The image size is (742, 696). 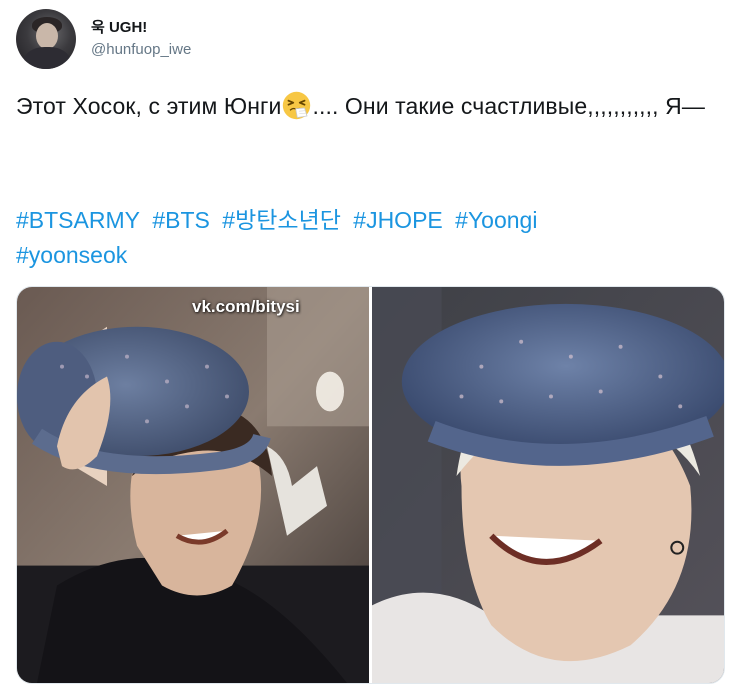 I want to click on user-names: 욱 UGH! @hunfuop_iwe, so click(x=141, y=39).